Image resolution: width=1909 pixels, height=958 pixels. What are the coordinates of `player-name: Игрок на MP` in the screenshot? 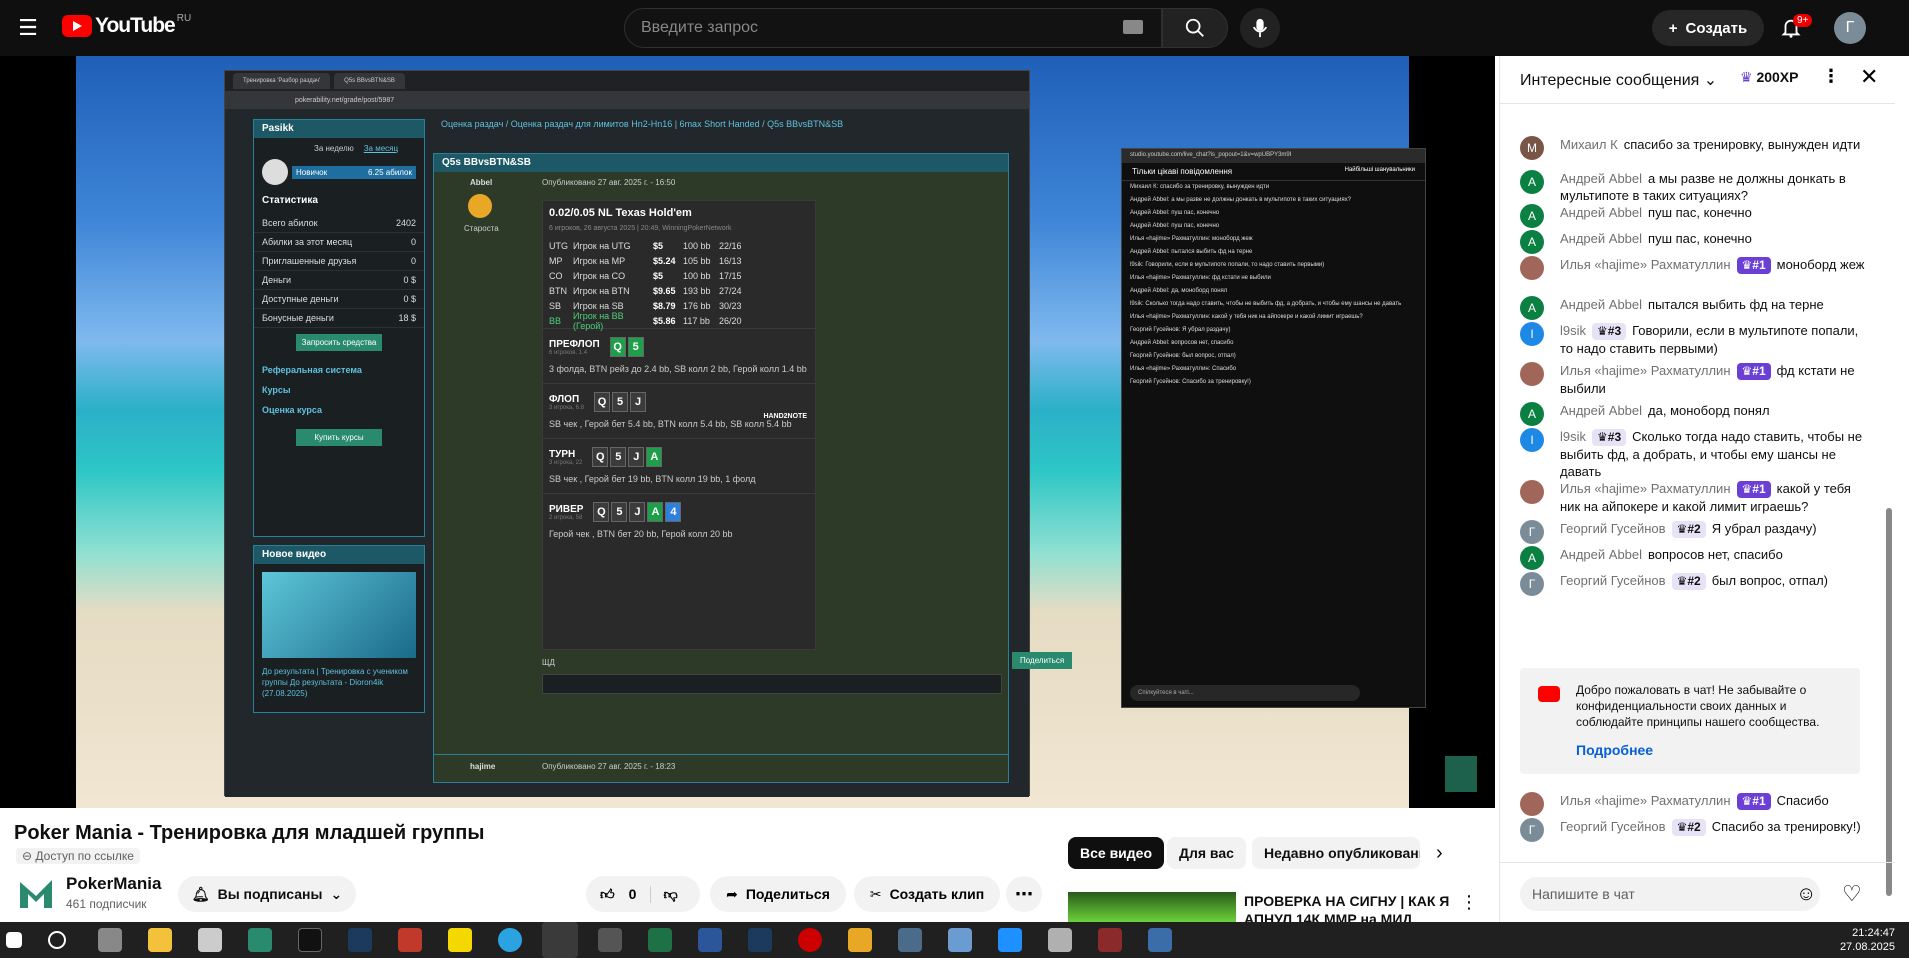 It's located at (599, 260).